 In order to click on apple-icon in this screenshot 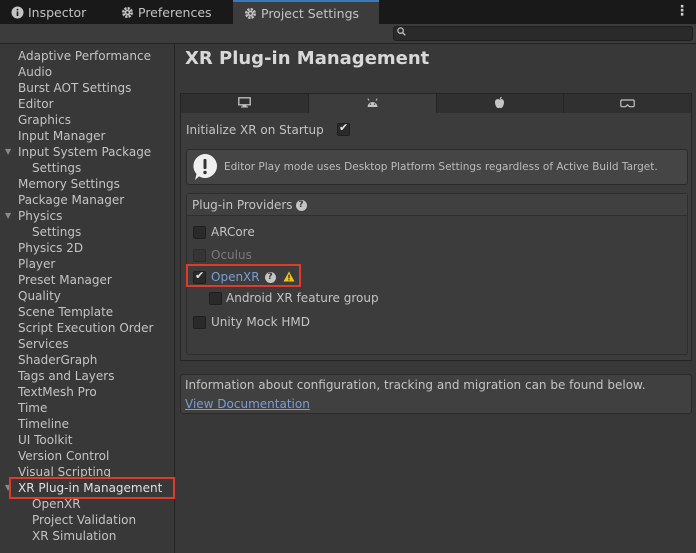, I will do `click(499, 104)`.